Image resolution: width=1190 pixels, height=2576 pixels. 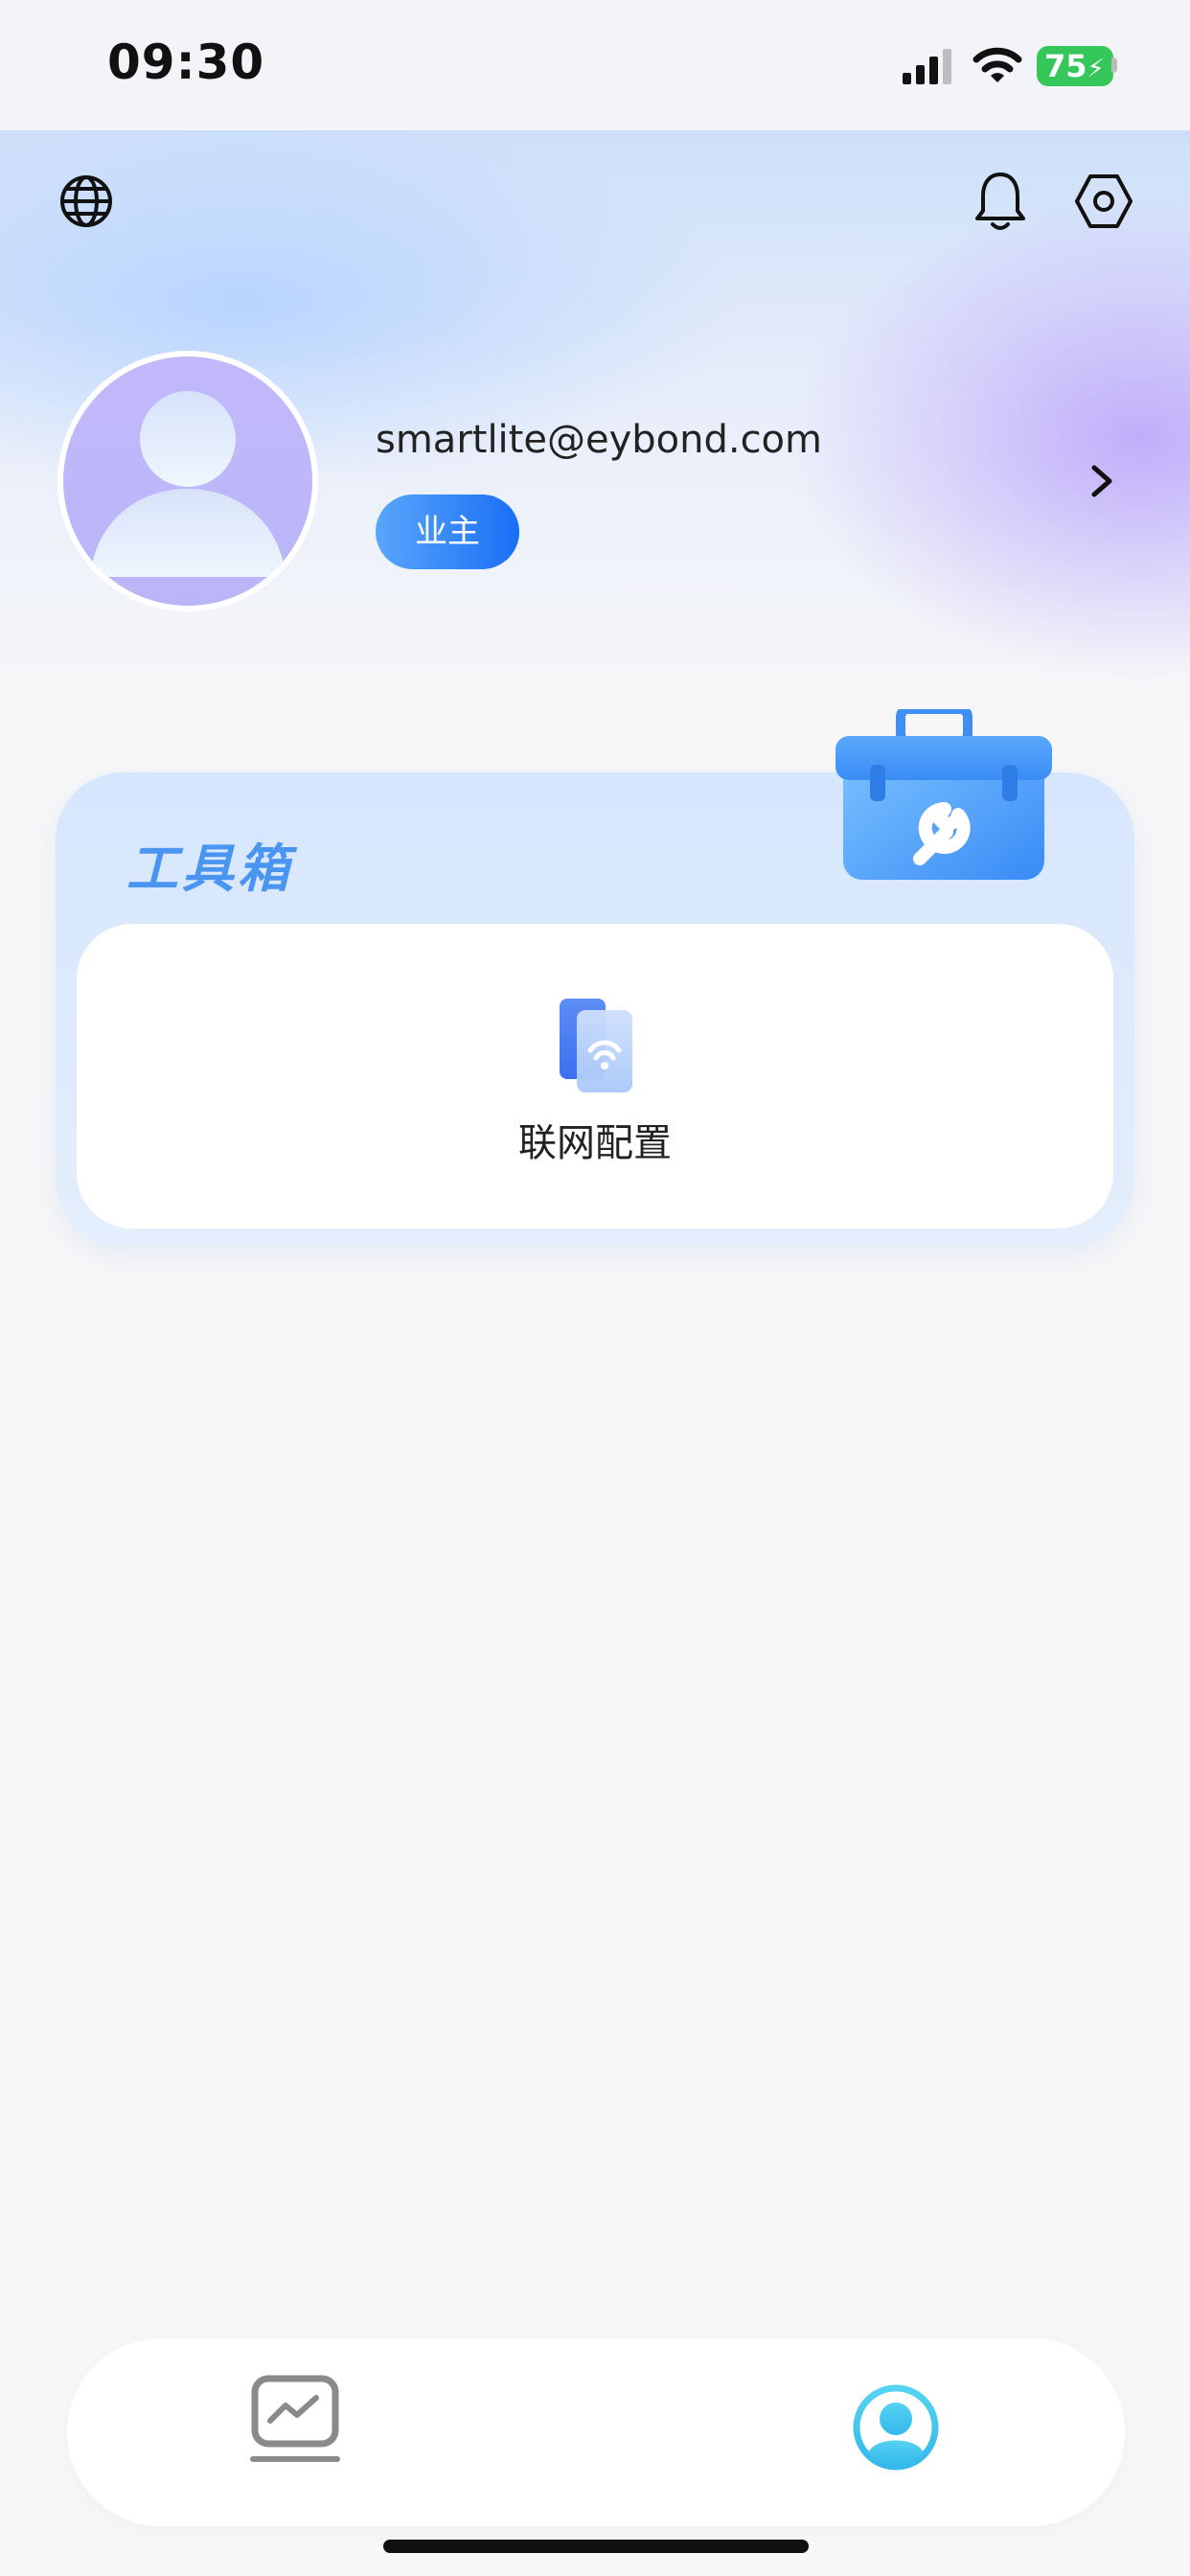 I want to click on avatar-image, so click(x=187, y=481).